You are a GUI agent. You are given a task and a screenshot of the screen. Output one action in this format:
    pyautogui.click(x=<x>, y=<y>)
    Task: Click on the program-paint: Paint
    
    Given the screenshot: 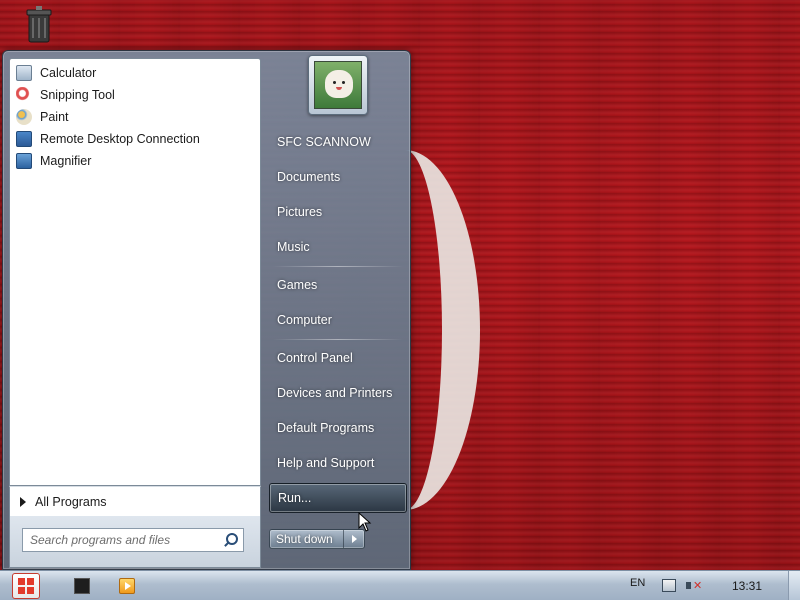 What is the action you would take?
    pyautogui.click(x=135, y=117)
    